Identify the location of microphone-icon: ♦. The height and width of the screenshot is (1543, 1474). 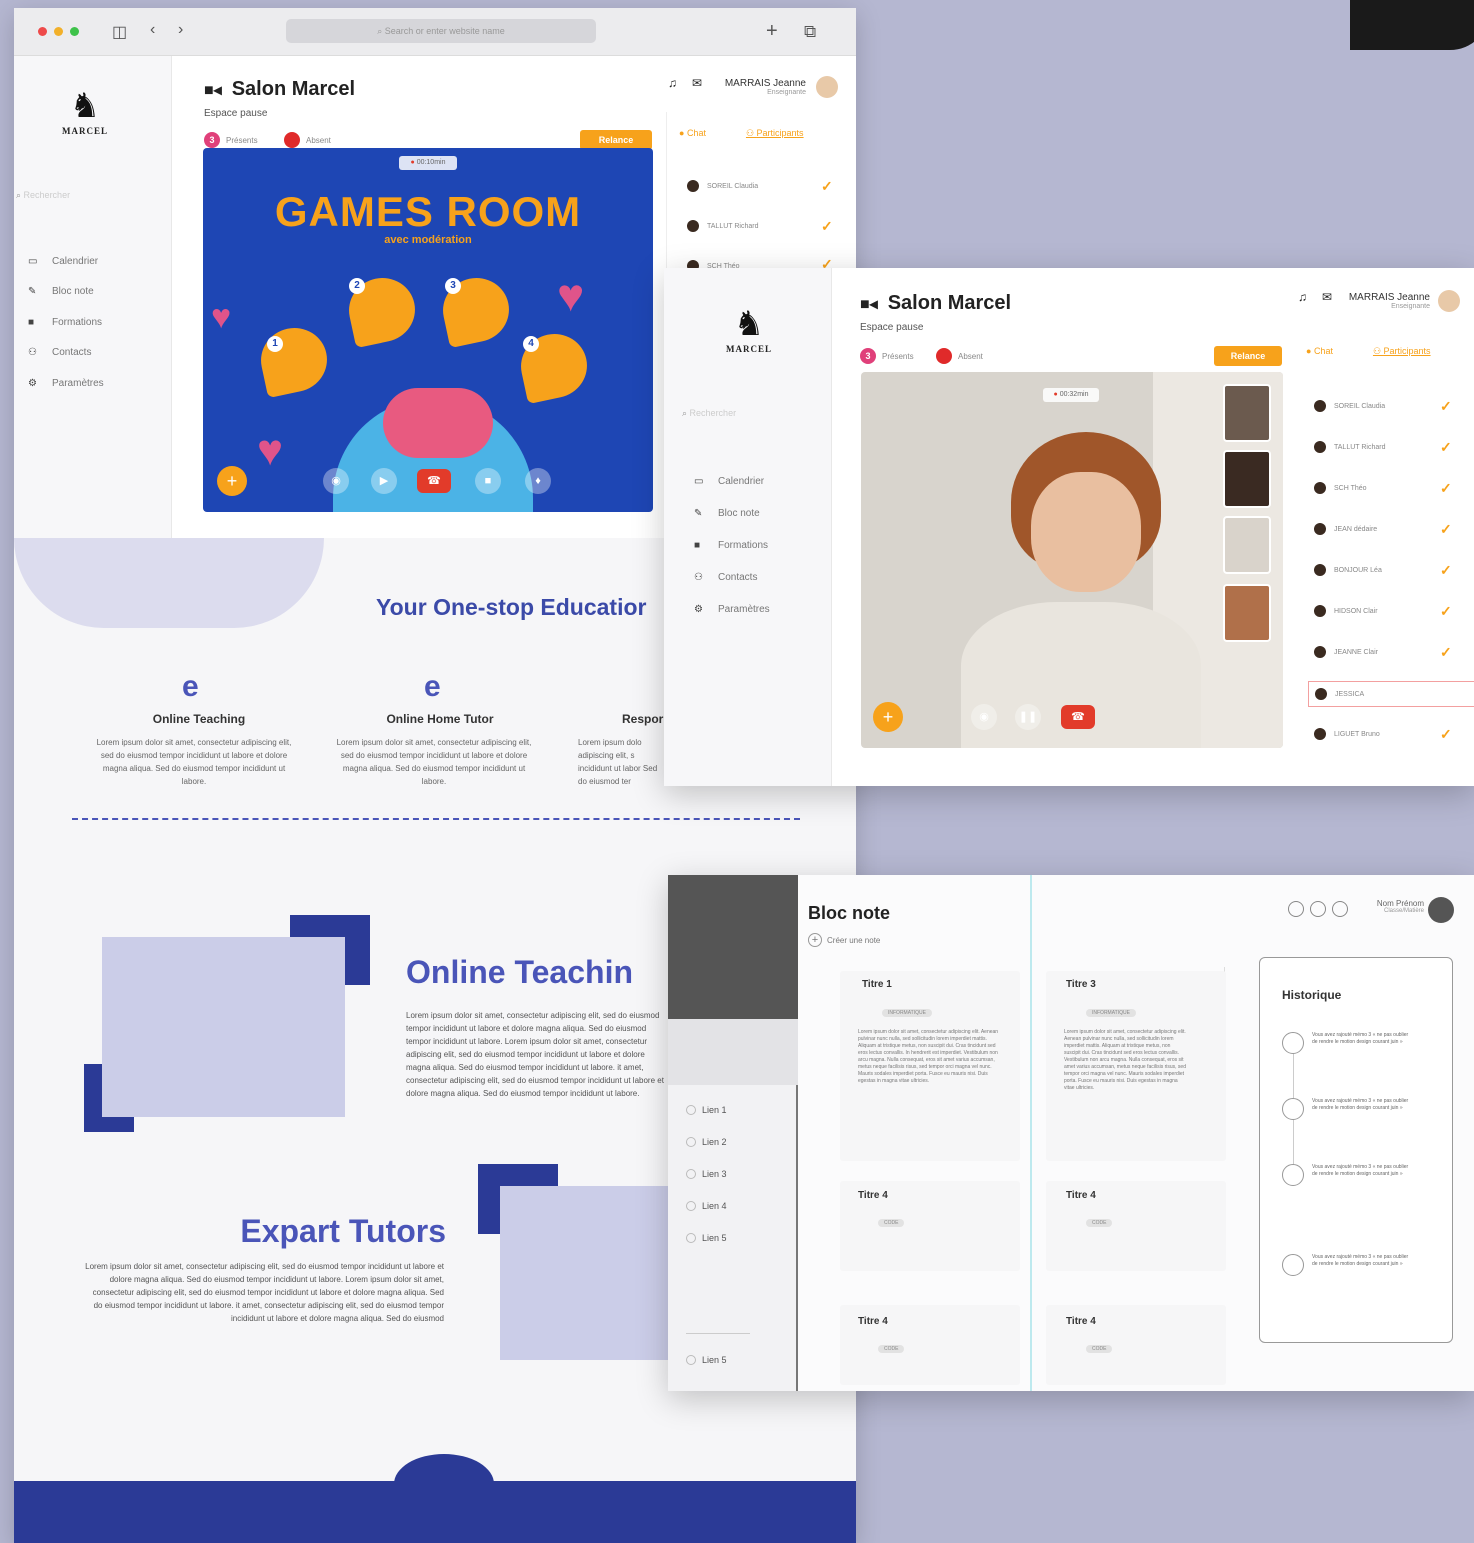
(538, 481).